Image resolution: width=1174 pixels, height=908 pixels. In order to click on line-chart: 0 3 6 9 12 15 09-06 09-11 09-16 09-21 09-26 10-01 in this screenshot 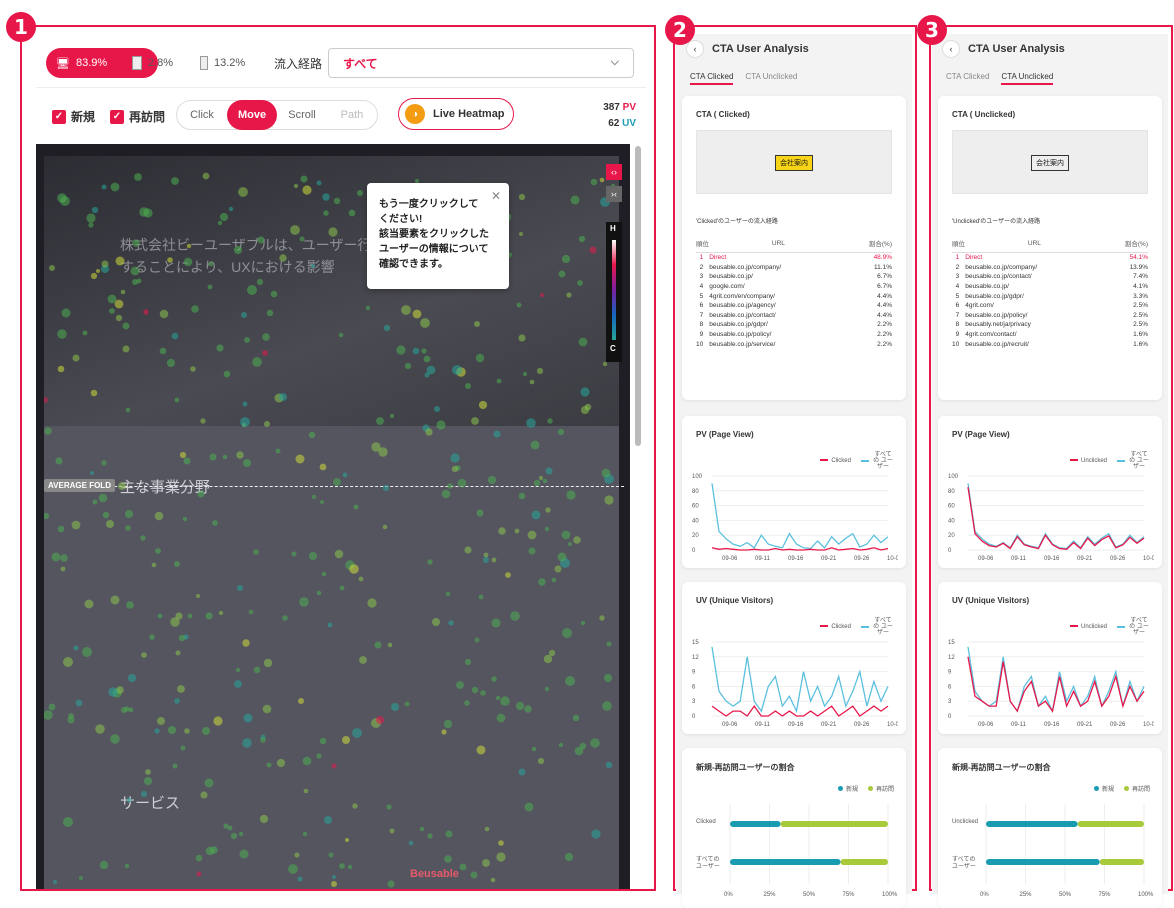, I will do `click(1051, 684)`.